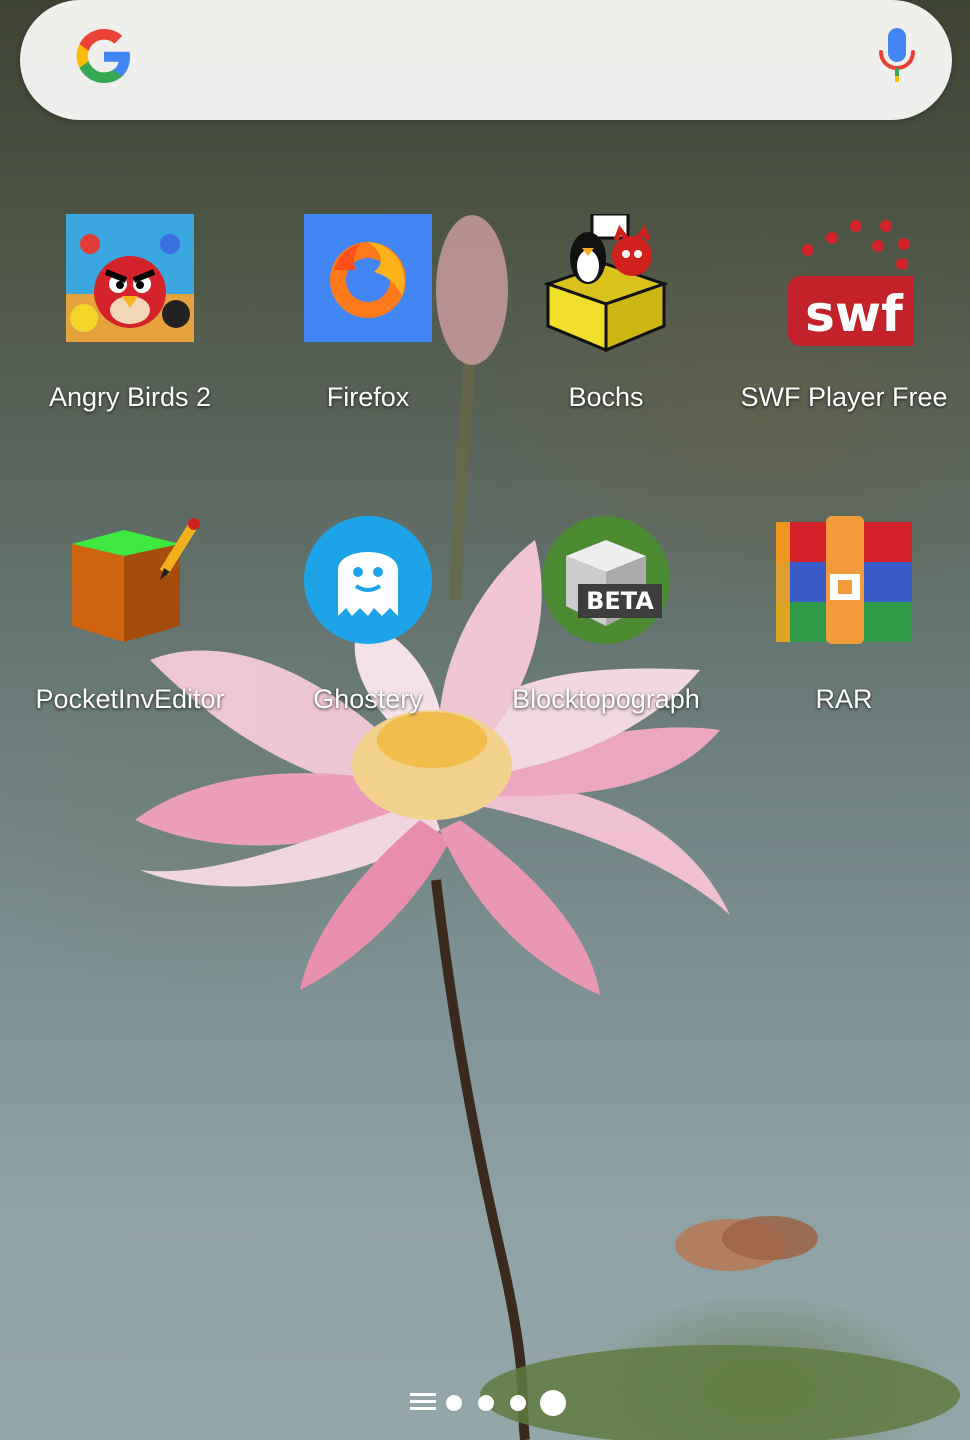  What do you see at coordinates (606, 397) in the screenshot?
I see `app-label: Bochs` at bounding box center [606, 397].